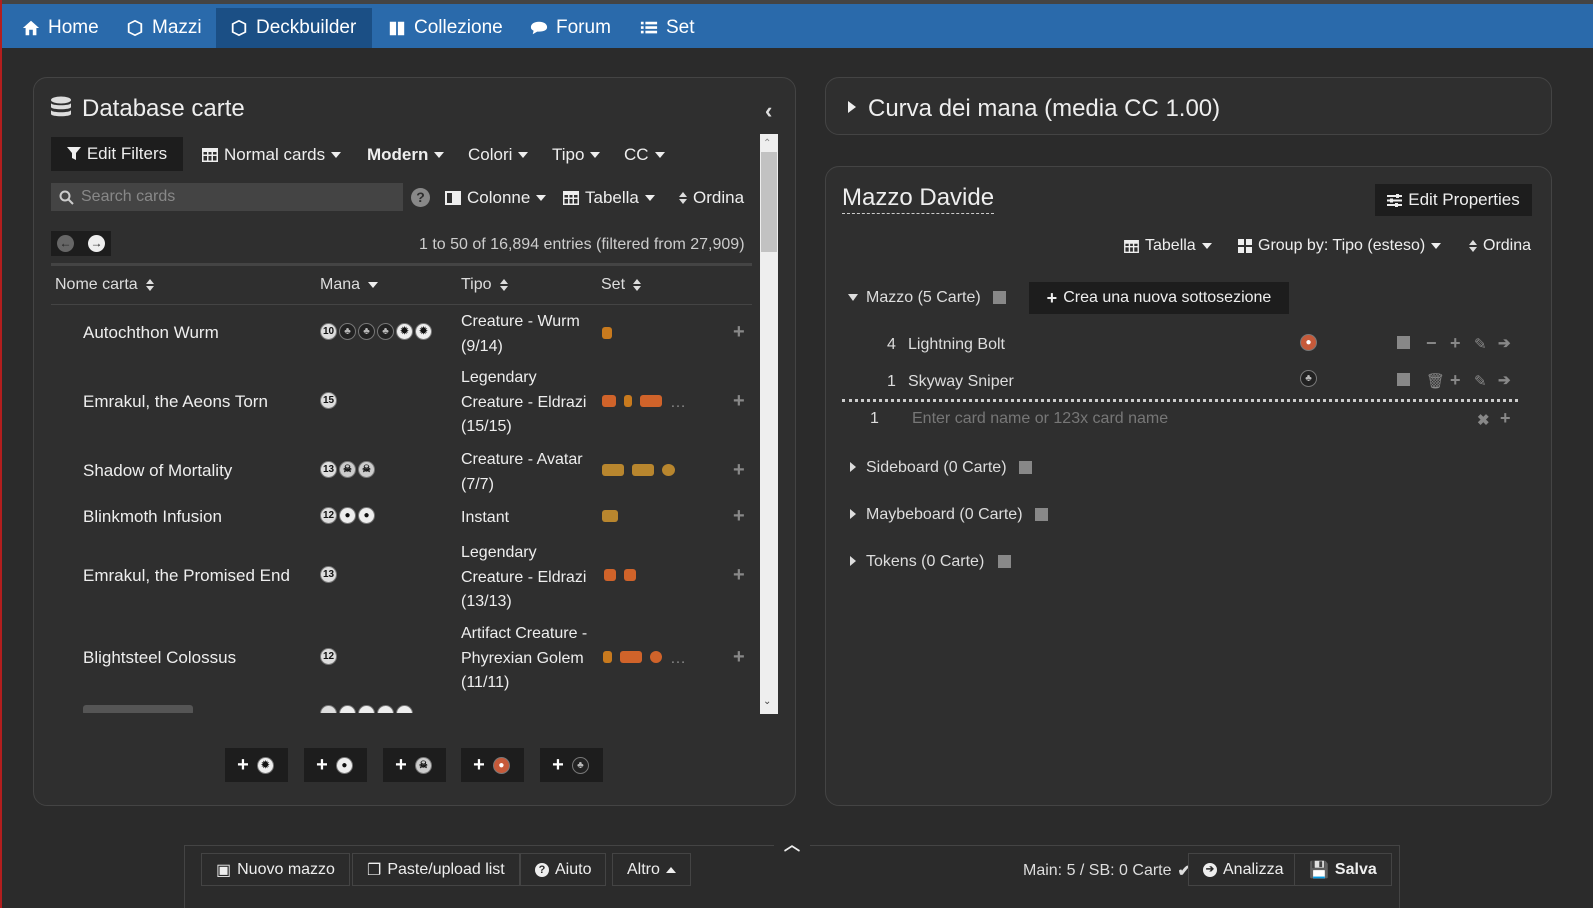 The height and width of the screenshot is (908, 1593). I want to click on section-sideboard-label: Sideboard (0 Carte), so click(936, 468).